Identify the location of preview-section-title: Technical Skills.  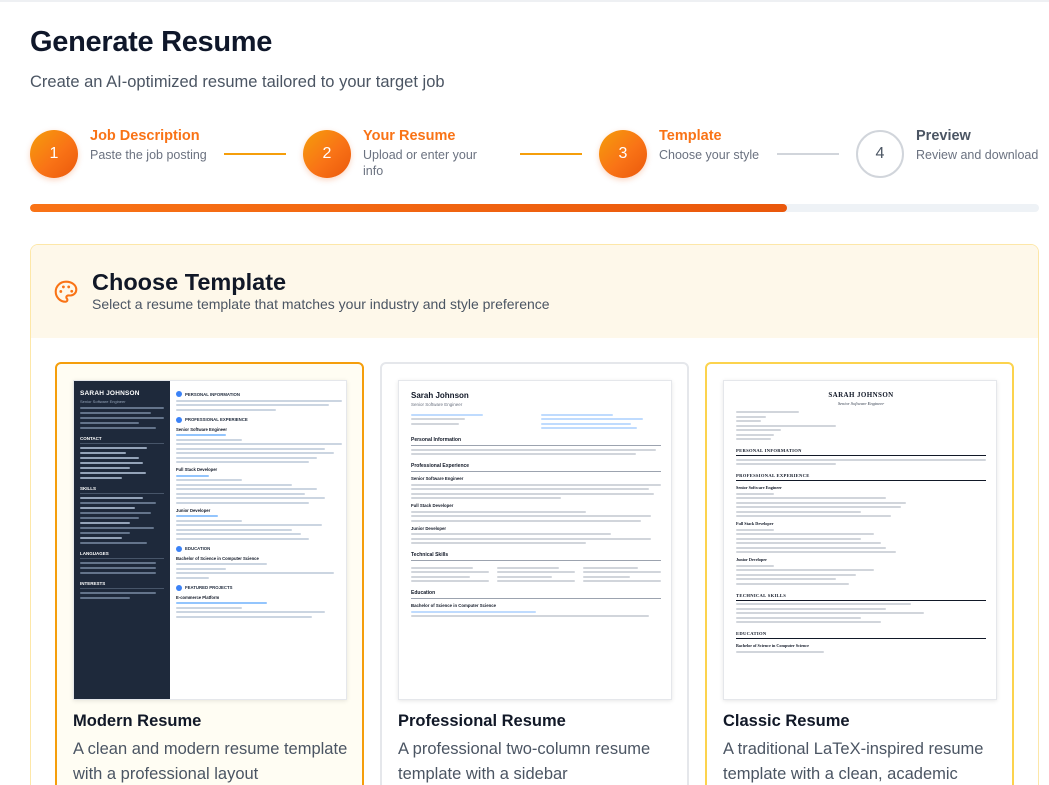
(536, 556).